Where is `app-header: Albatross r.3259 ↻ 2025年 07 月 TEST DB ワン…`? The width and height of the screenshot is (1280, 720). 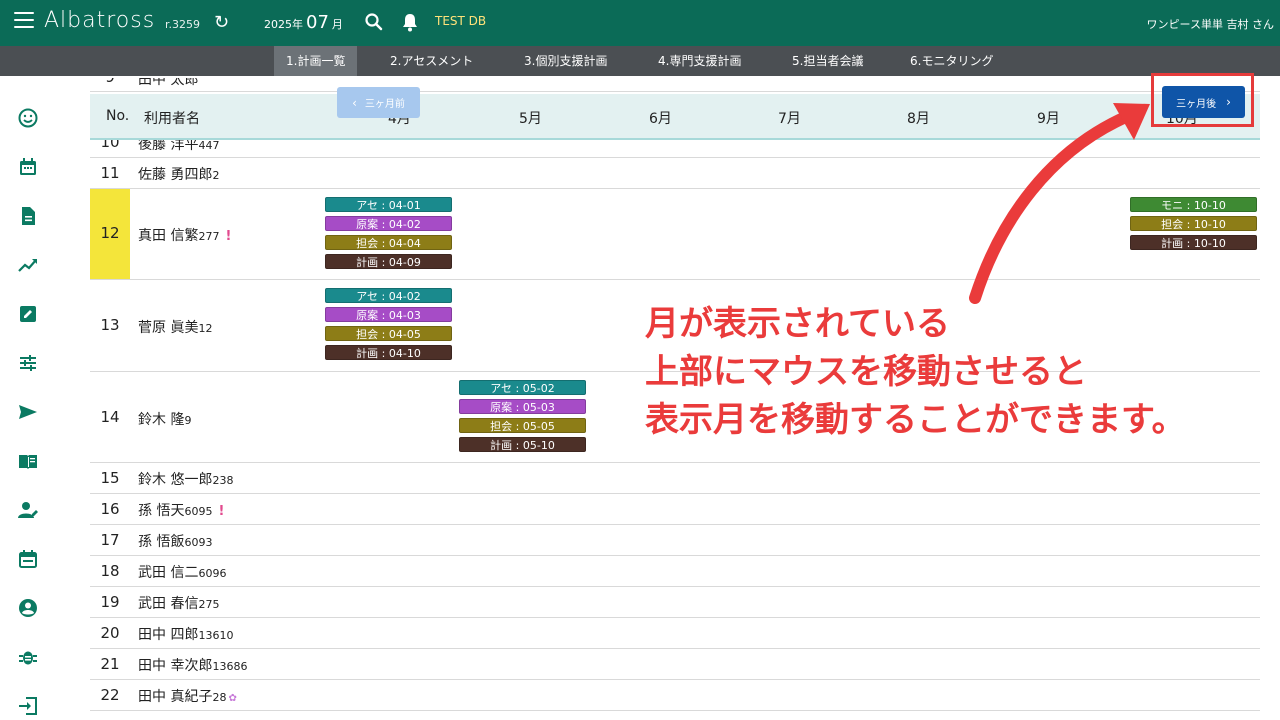 app-header: Albatross r.3259 ↻ 2025年 07 月 TEST DB ワン… is located at coordinates (640, 23).